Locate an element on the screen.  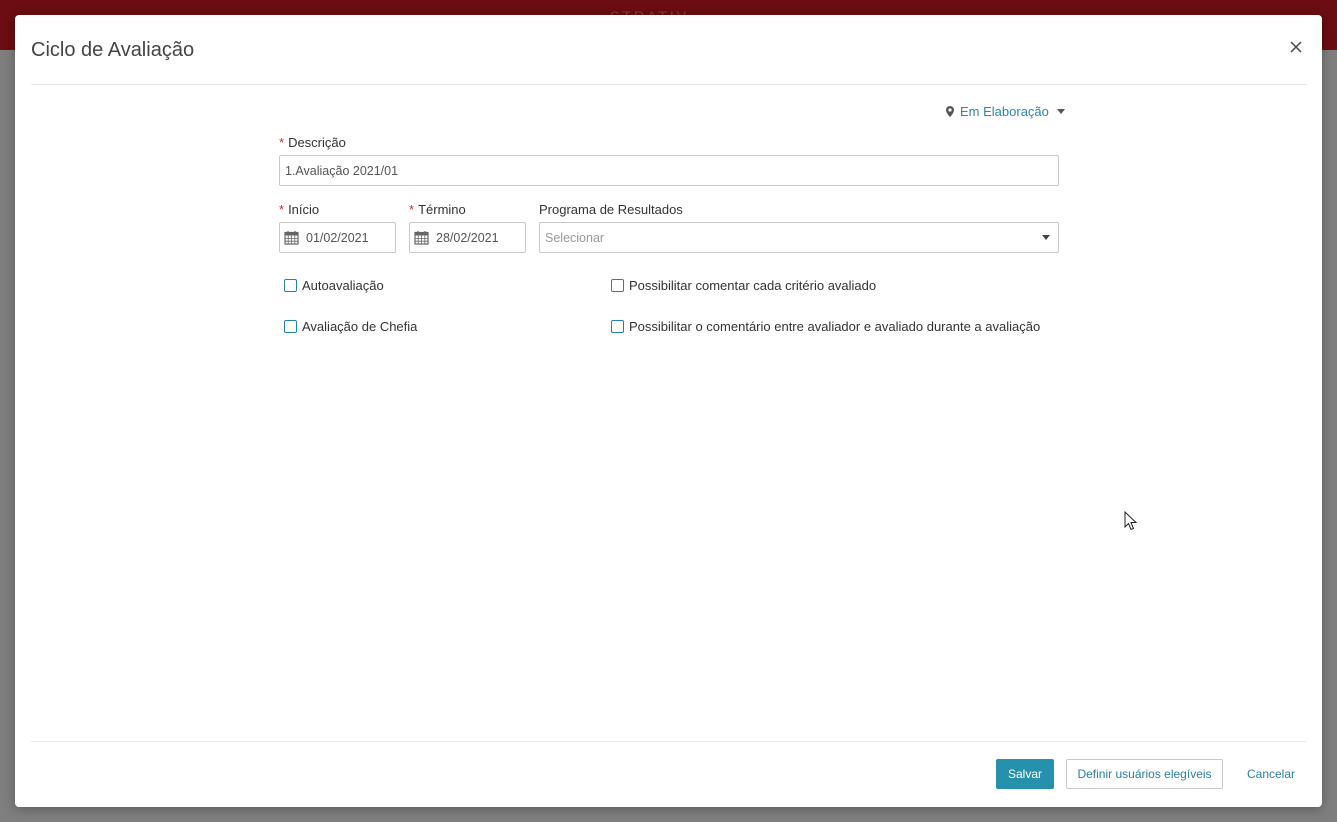
termino-date-input: 28/02/2021 is located at coordinates (467, 237).